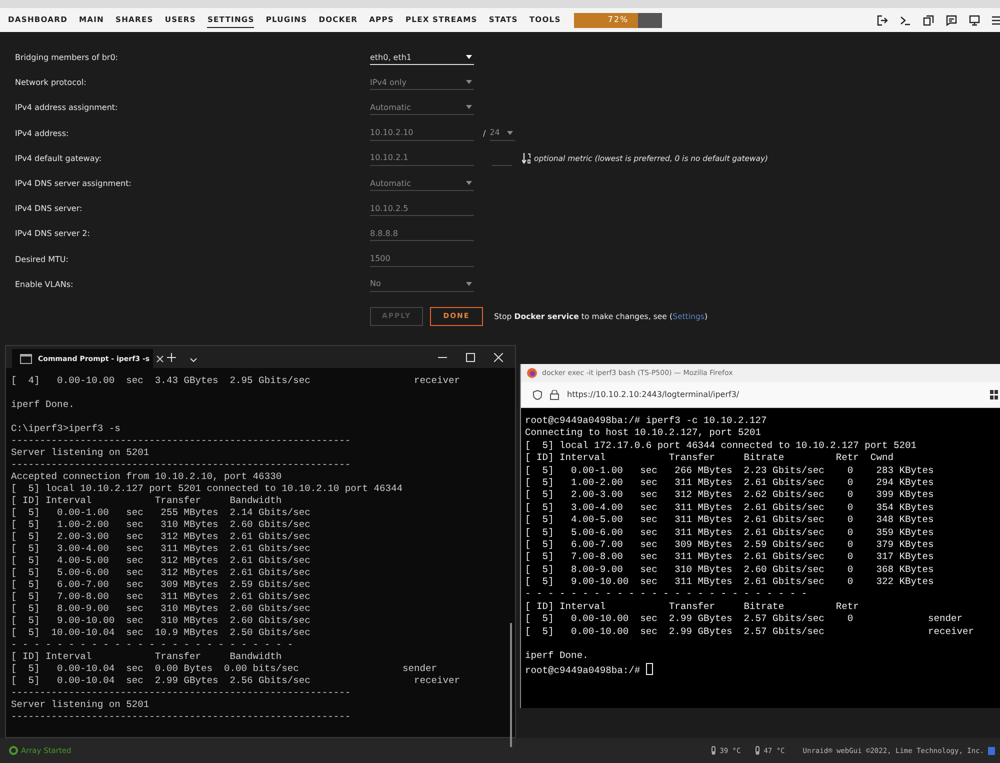  What do you see at coordinates (42, 133) in the screenshot?
I see `field-label: IPv4 address:` at bounding box center [42, 133].